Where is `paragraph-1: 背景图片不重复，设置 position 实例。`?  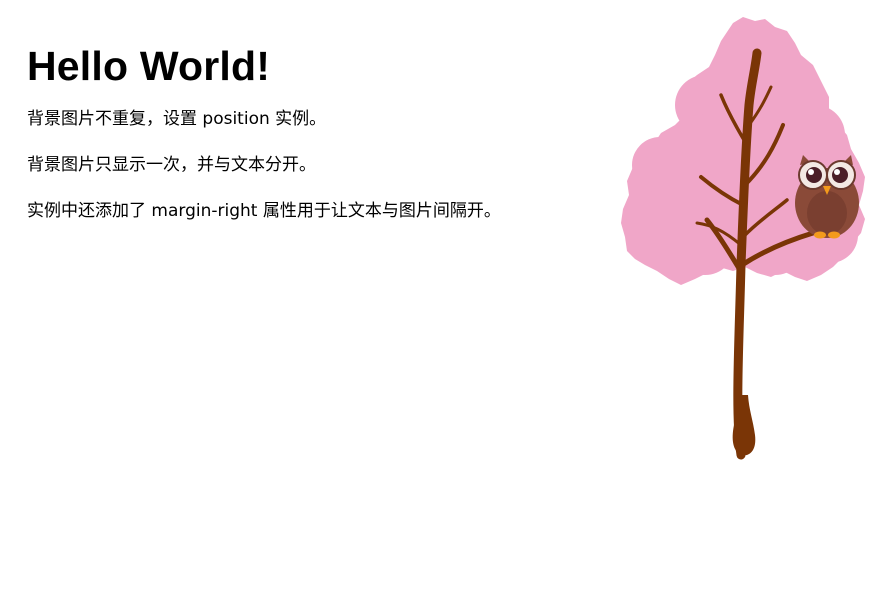 paragraph-1: 背景图片不重复，设置 position 实例。 is located at coordinates (177, 119).